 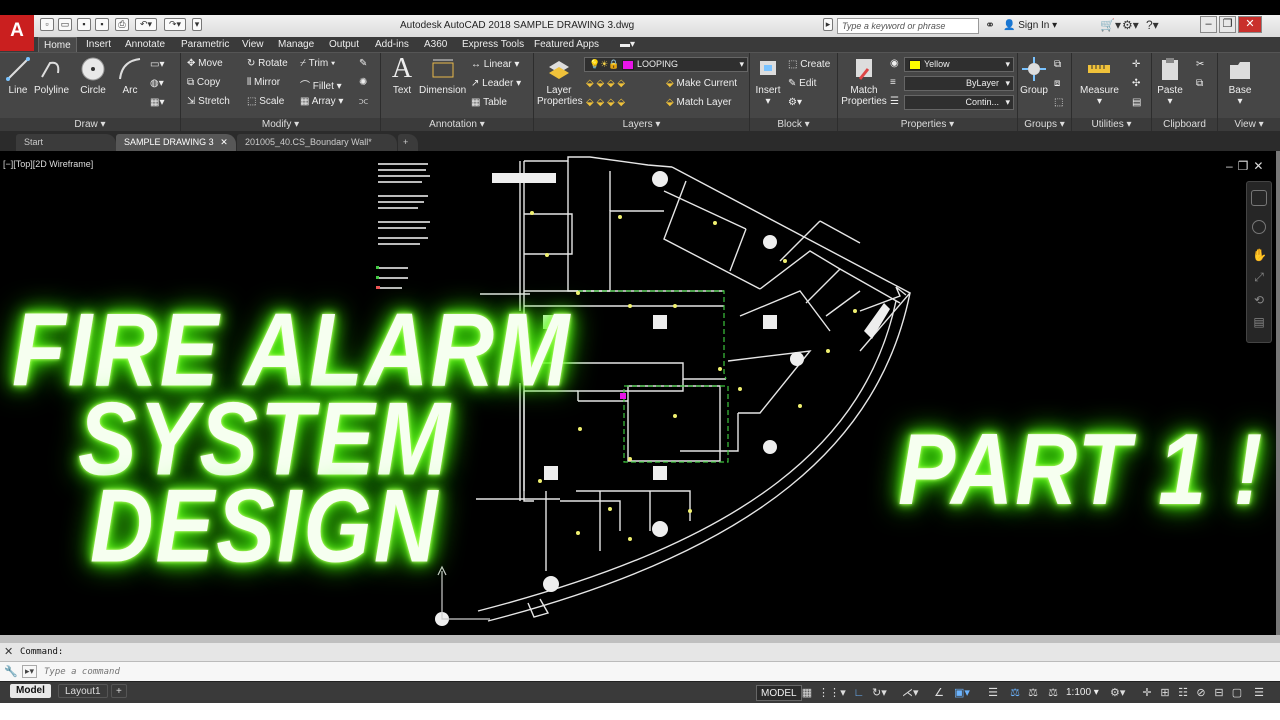 What do you see at coordinates (768, 81) in the screenshot?
I see `insert-button: Insert ▾` at bounding box center [768, 81].